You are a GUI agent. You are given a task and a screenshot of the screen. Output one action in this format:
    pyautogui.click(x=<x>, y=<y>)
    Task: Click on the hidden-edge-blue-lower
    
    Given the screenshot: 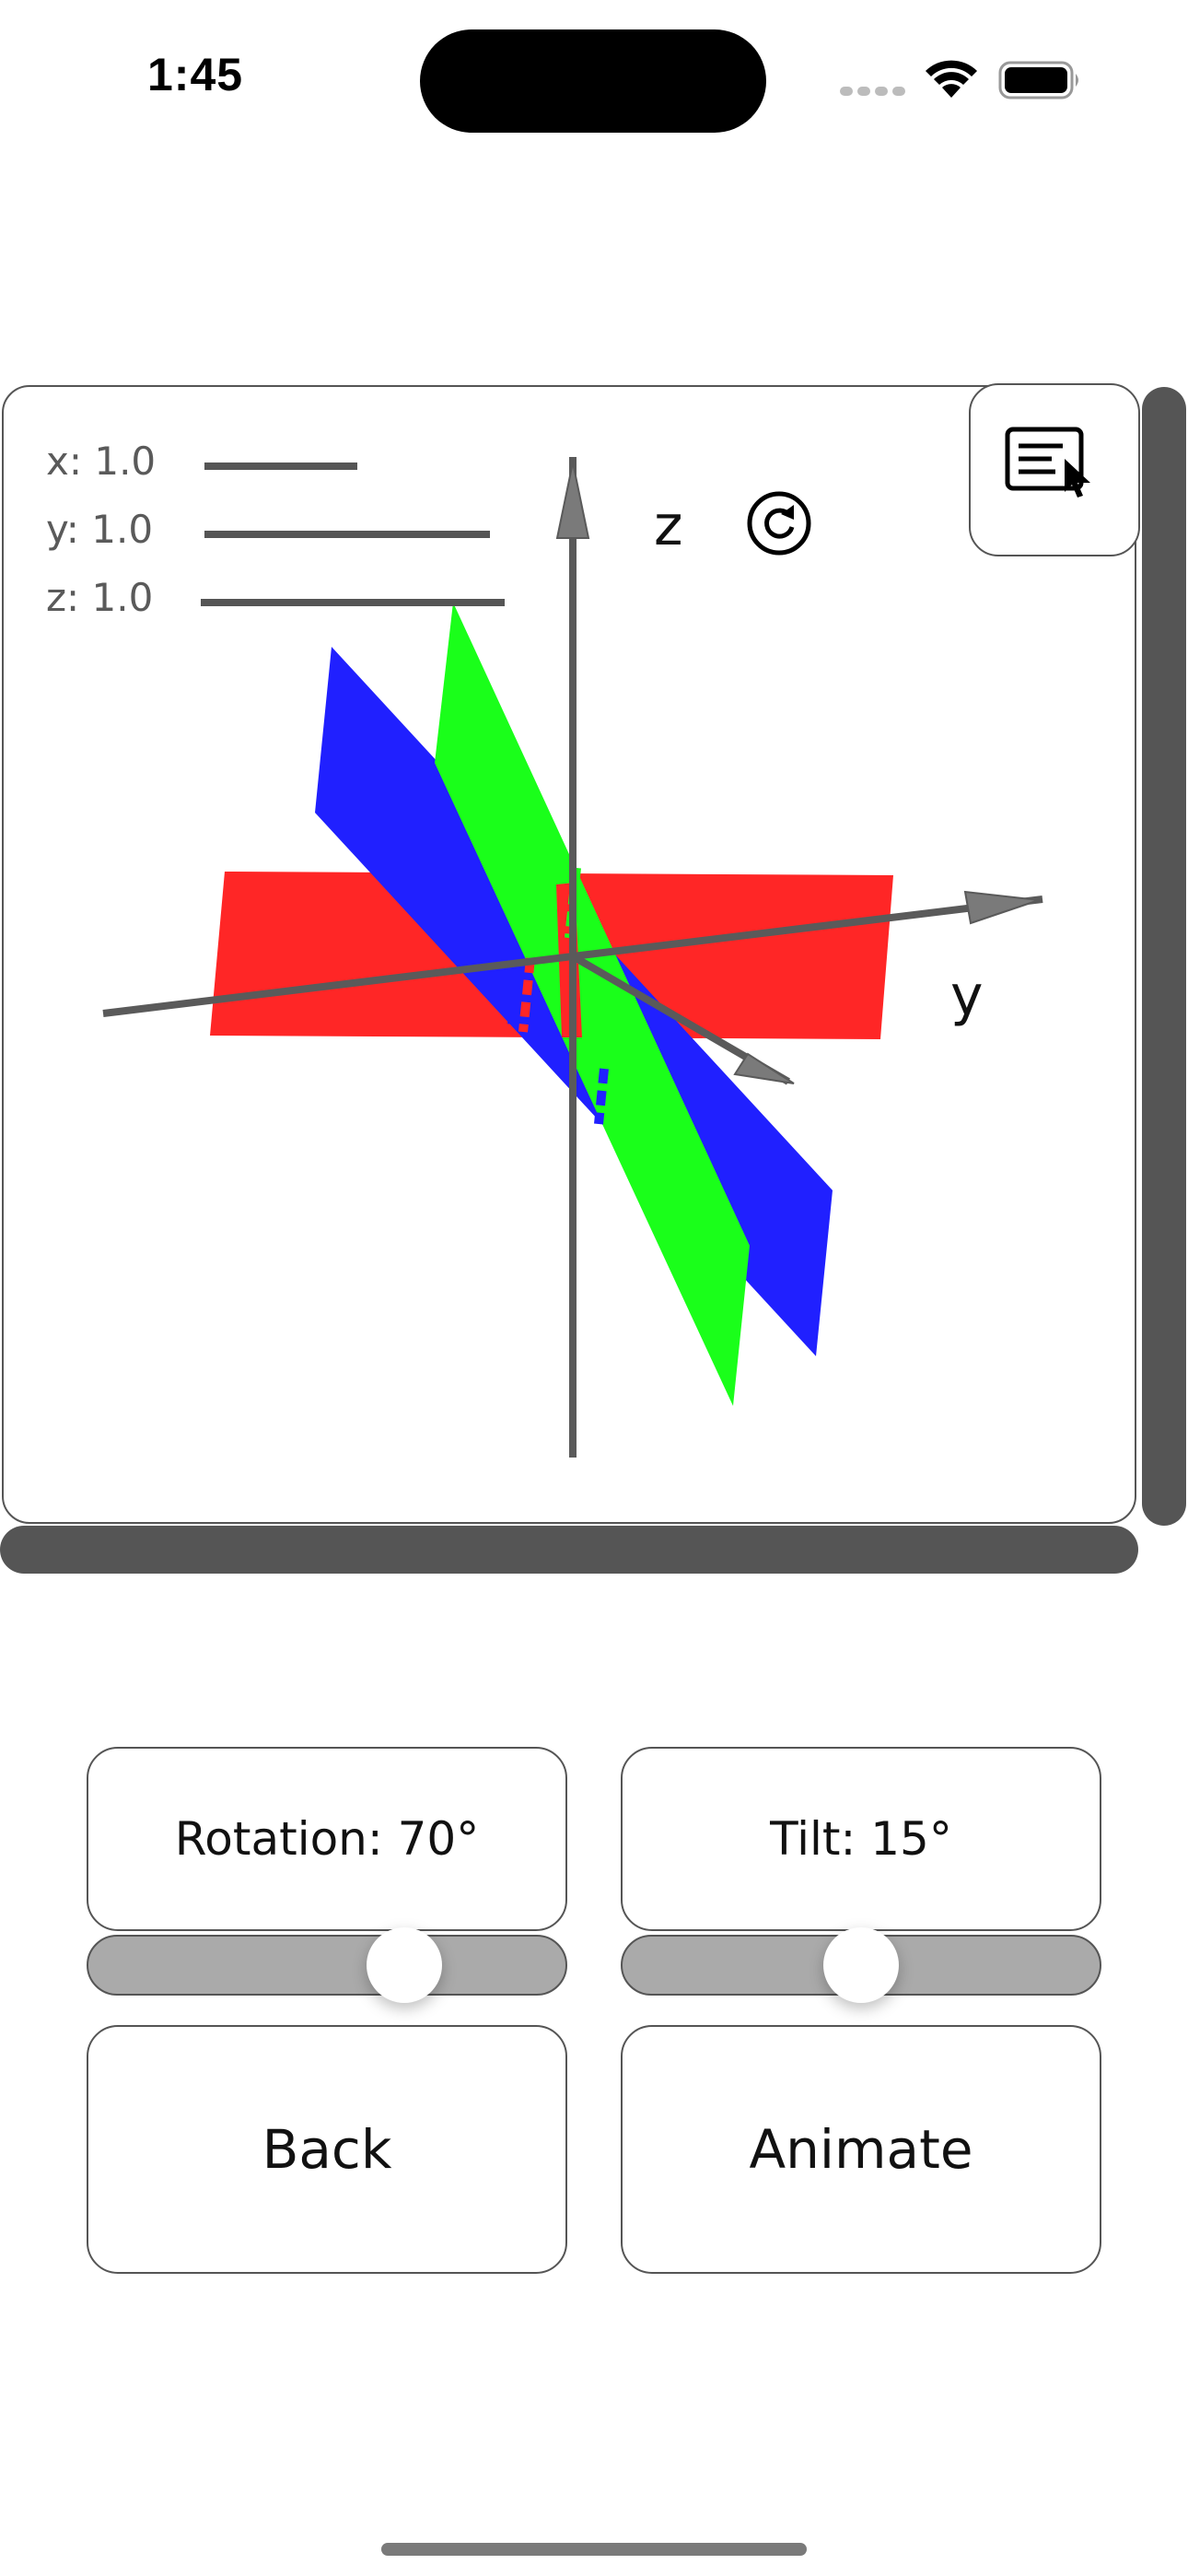 What is the action you would take?
    pyautogui.click(x=601, y=1096)
    